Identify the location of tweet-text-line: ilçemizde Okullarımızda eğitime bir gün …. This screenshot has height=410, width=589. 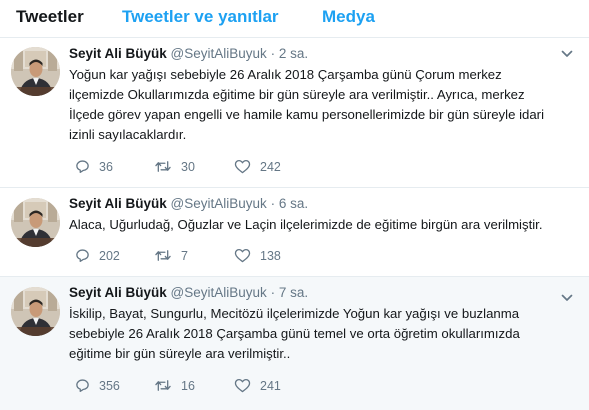
(297, 94).